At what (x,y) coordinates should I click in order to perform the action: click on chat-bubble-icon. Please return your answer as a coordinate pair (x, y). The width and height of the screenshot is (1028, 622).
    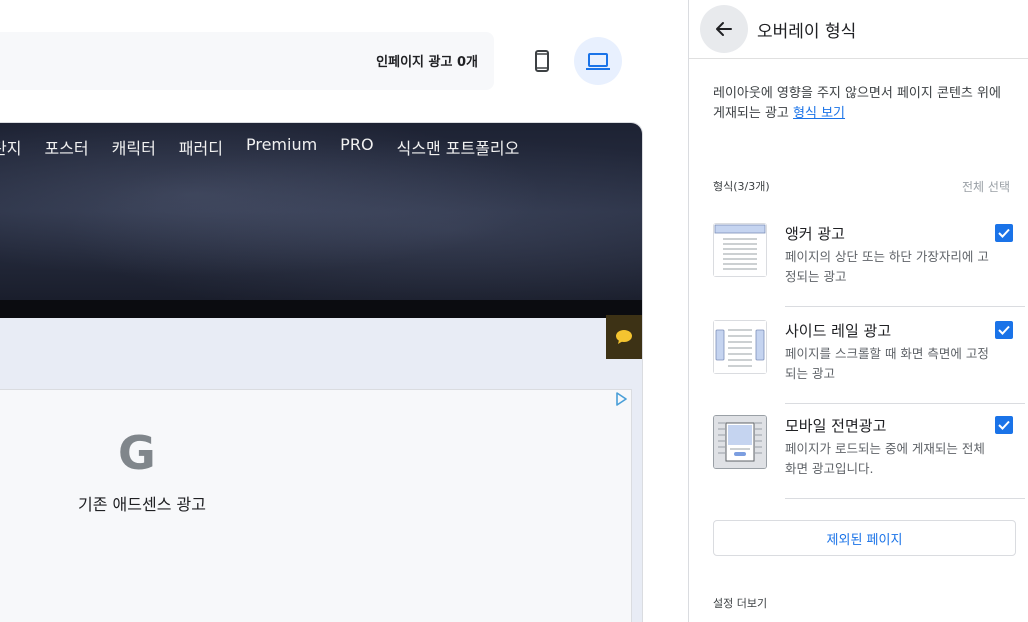
    Looking at the image, I should click on (624, 337).